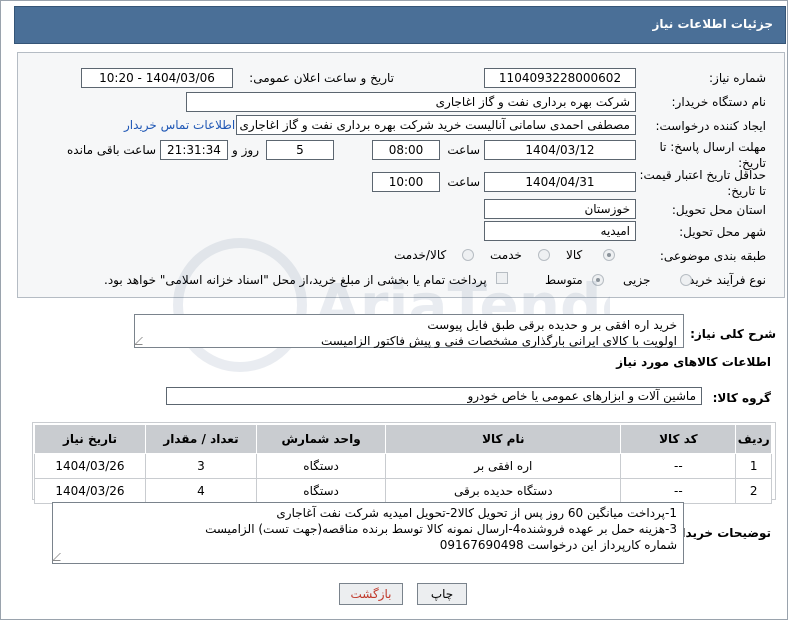 The width and height of the screenshot is (788, 620). I want to click on page-header: جزئیات اطلاعات نیاز, so click(400, 25).